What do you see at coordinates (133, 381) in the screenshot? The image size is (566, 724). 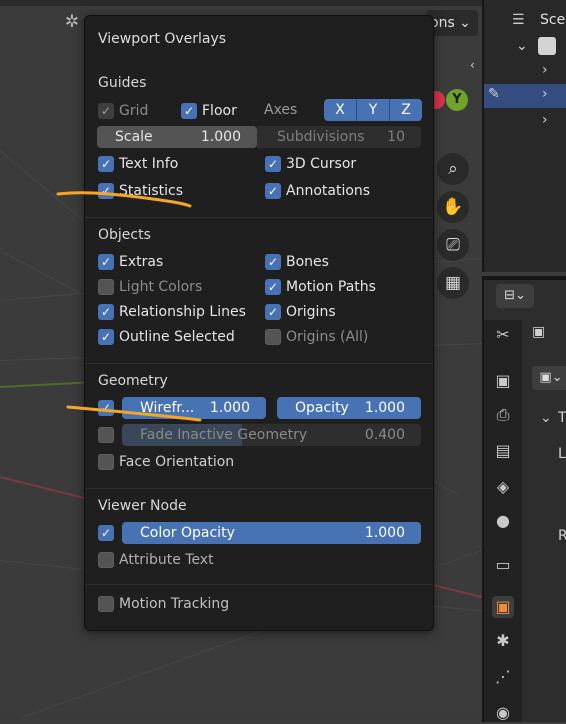 I see `geometry-heading: Geometry` at bounding box center [133, 381].